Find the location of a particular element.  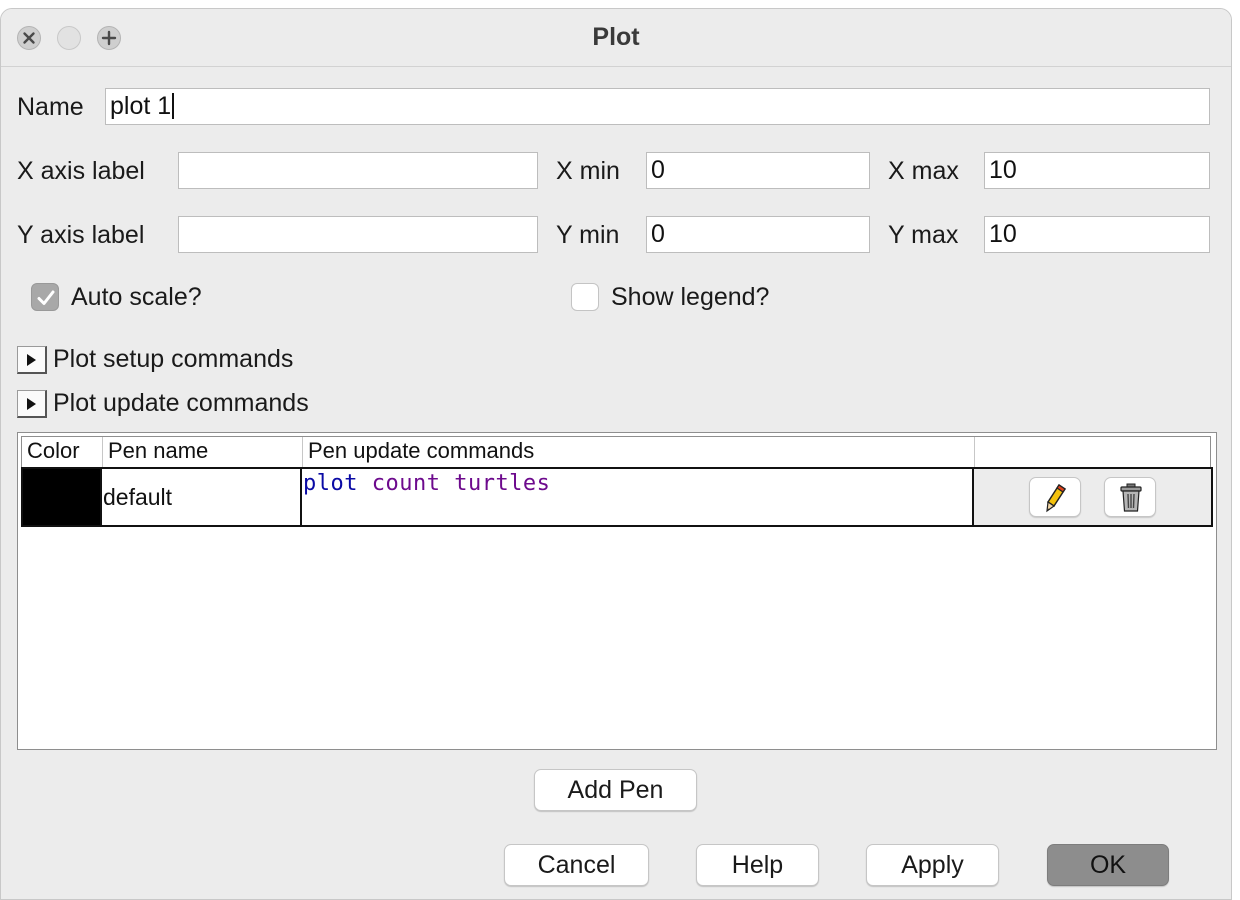

code-reporter: count turtles is located at coordinates (461, 483).